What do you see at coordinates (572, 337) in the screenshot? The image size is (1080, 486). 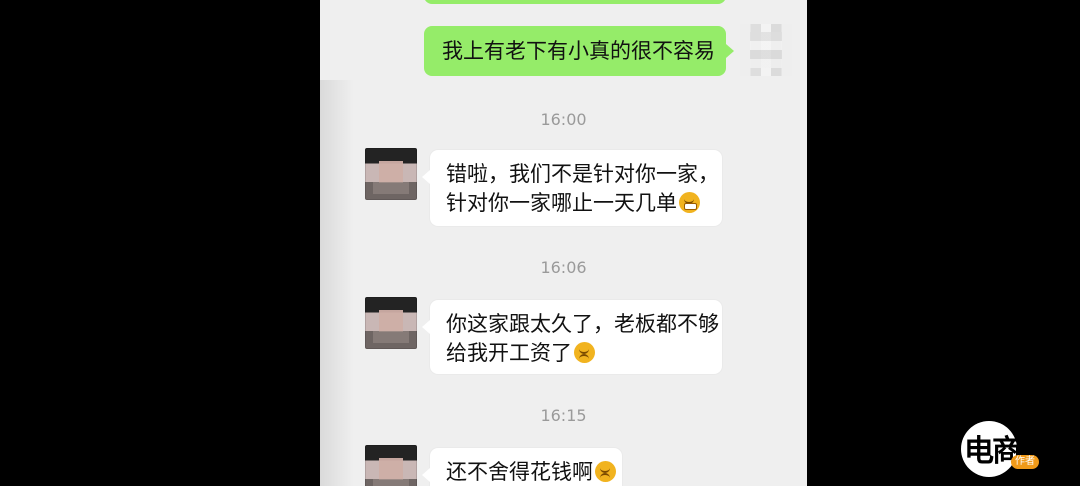 I see `received-message-bubble: 你这家跟太久了，老板都不够 给我开工资了` at bounding box center [572, 337].